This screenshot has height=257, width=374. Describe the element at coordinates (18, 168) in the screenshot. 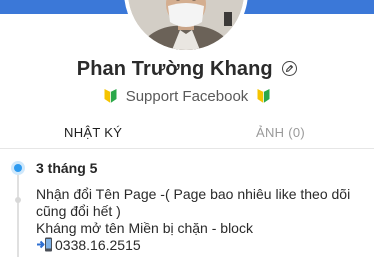

I see `timeline-dot-icon` at that location.